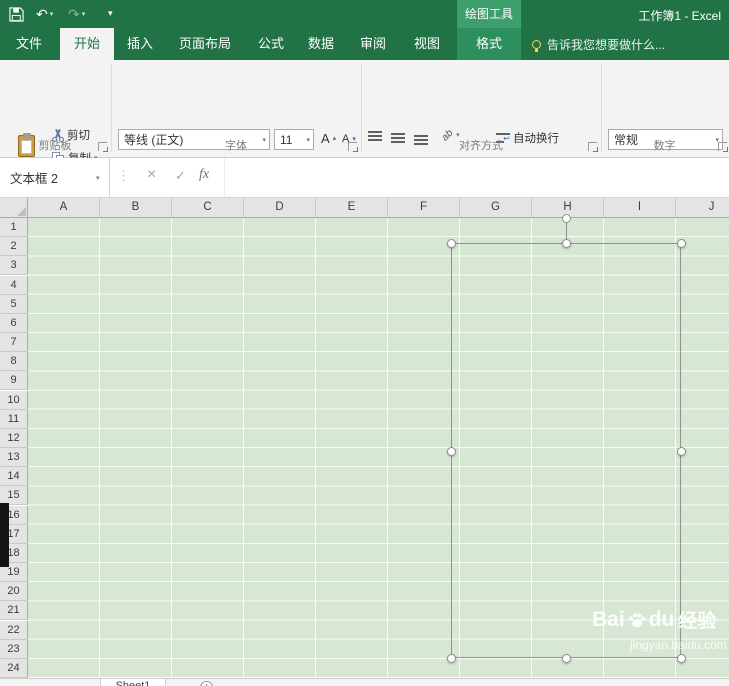 Image resolution: width=729 pixels, height=686 pixels. I want to click on tab-format: 格式, so click(489, 44).